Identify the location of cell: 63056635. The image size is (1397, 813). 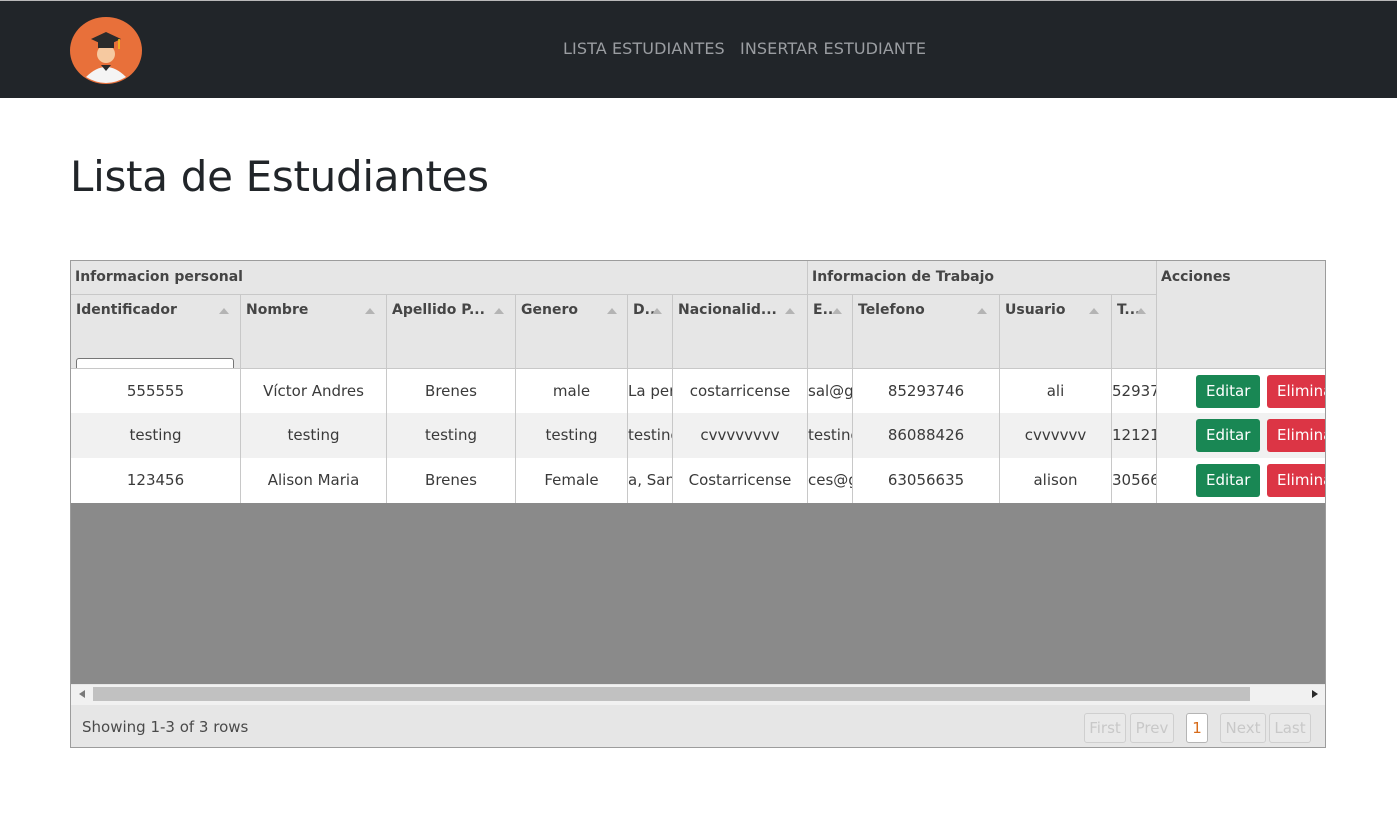
(925, 480).